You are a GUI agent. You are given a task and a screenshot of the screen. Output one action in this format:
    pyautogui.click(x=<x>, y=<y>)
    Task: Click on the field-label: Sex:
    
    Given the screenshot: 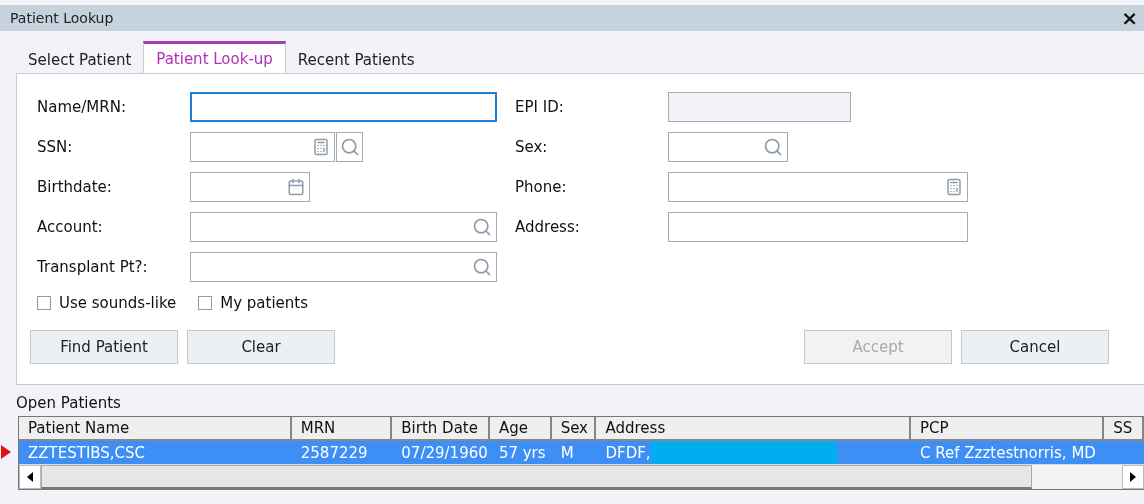 What is the action you would take?
    pyautogui.click(x=532, y=147)
    